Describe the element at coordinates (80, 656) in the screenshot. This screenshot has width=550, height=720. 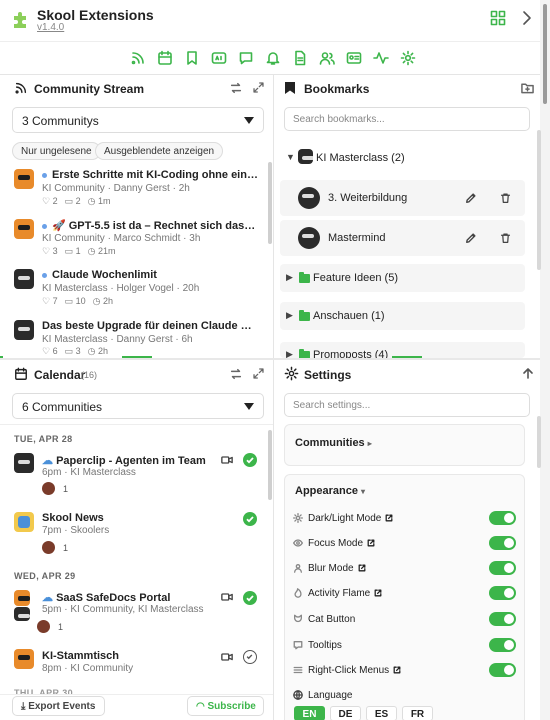
I see `event-title: KI-Stammtisch` at that location.